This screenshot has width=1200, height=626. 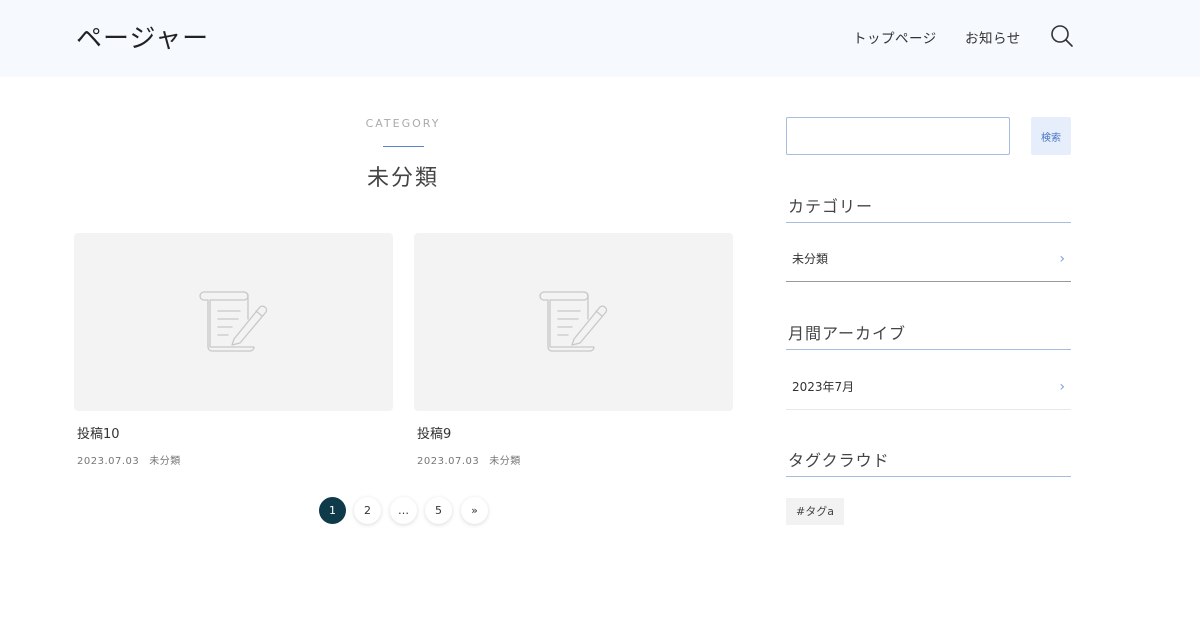 I want to click on site-title: ページャー, so click(x=142, y=36).